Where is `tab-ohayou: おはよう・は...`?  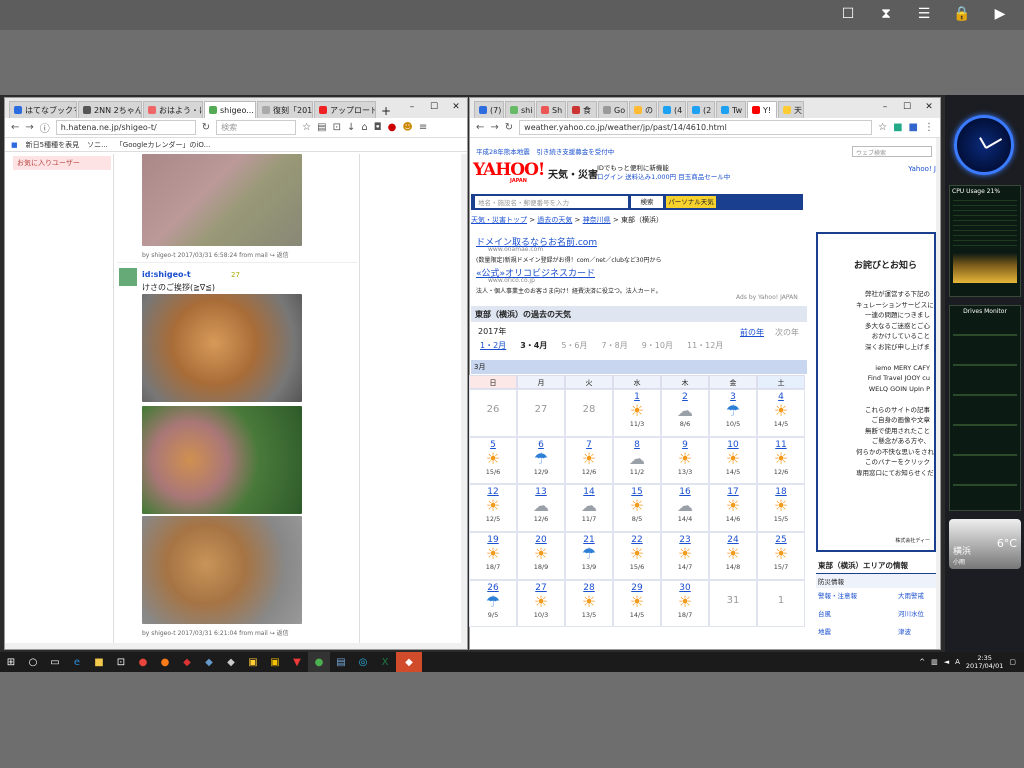 tab-ohayou: おはよう・は... is located at coordinates (173, 109).